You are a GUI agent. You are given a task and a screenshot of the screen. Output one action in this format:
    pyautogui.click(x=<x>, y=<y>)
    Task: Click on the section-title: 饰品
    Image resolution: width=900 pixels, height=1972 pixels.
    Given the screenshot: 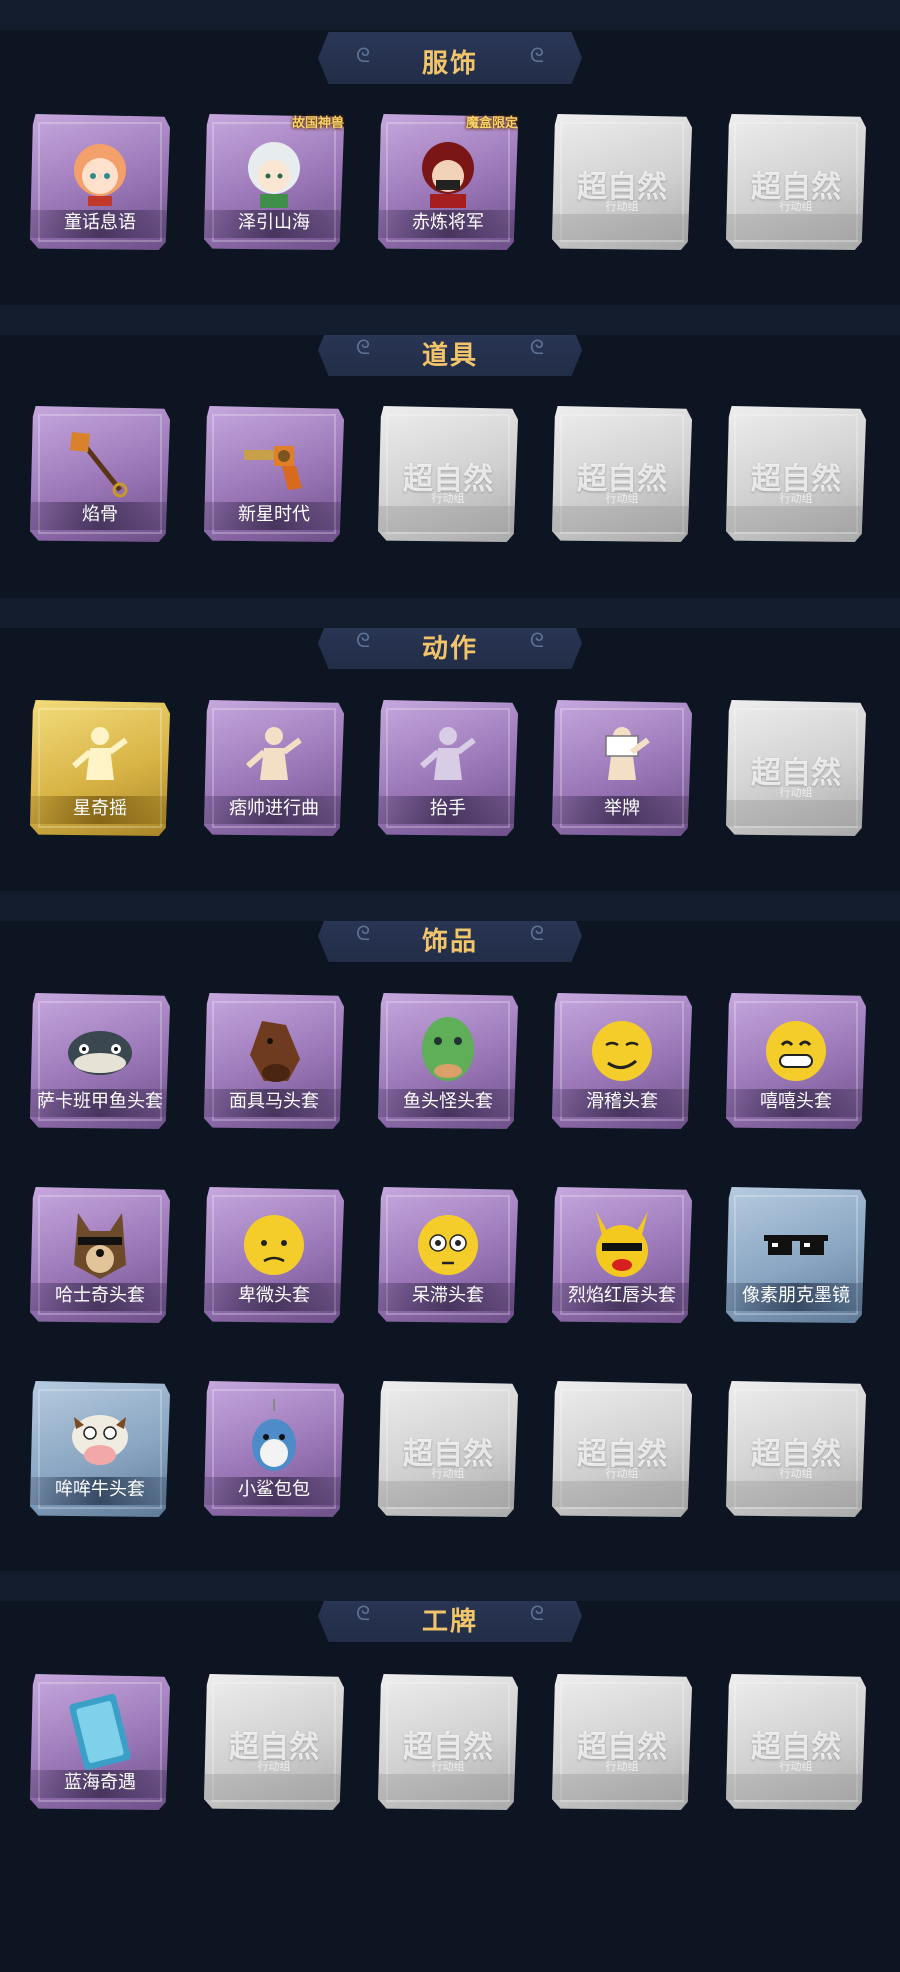 What is the action you would take?
    pyautogui.click(x=449, y=942)
    